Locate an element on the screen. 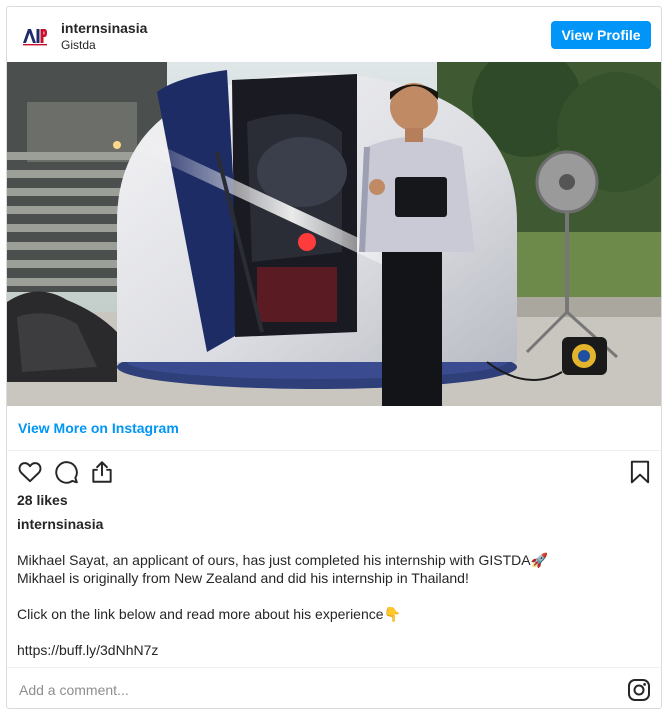 This screenshot has width=670, height=715. heart-icon is located at coordinates (30, 472).